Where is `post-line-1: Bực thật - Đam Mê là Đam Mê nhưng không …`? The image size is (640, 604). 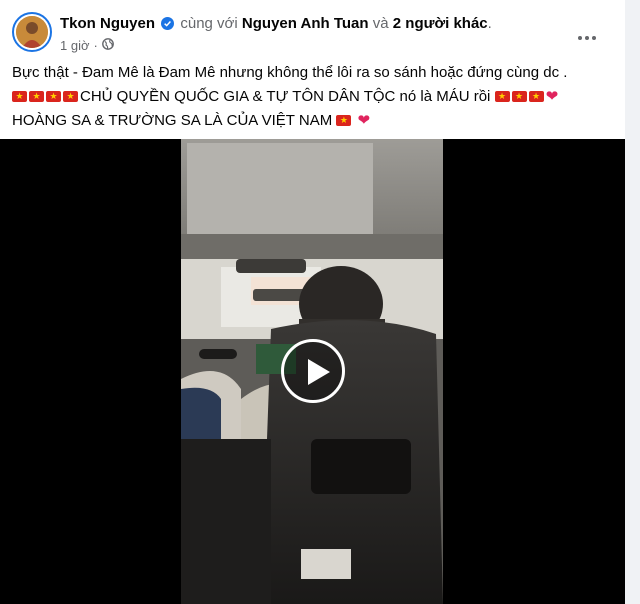
post-line-1: Bực thật - Đam Mê là Đam Mê nhưng không … is located at coordinates (290, 72).